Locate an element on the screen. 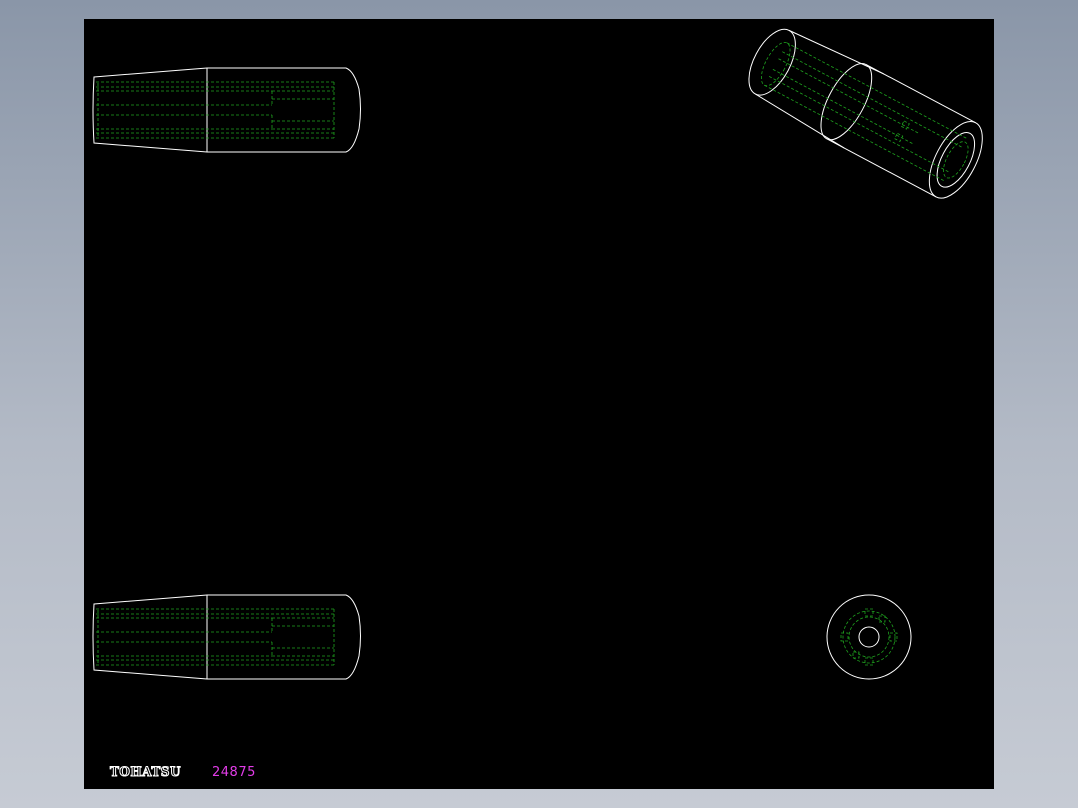 This screenshot has height=808, width=1078. side-view-bottom is located at coordinates (226, 637).